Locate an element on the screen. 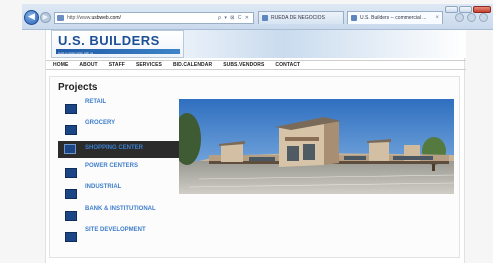  nav-services: SERVICES is located at coordinates (149, 65).